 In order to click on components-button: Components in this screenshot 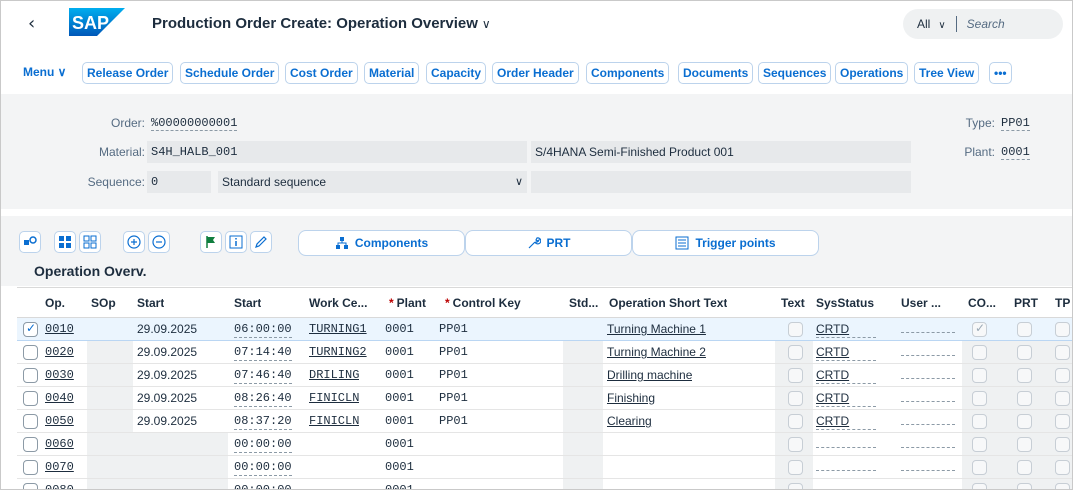, I will do `click(628, 73)`.